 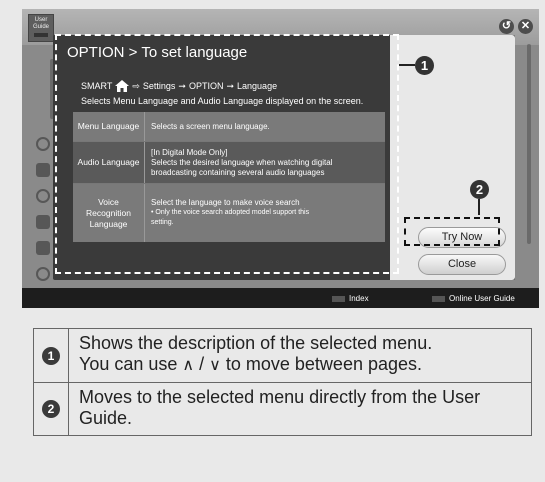 What do you see at coordinates (215, 365) in the screenshot?
I see `down-arrow-icon: ∨` at bounding box center [215, 365].